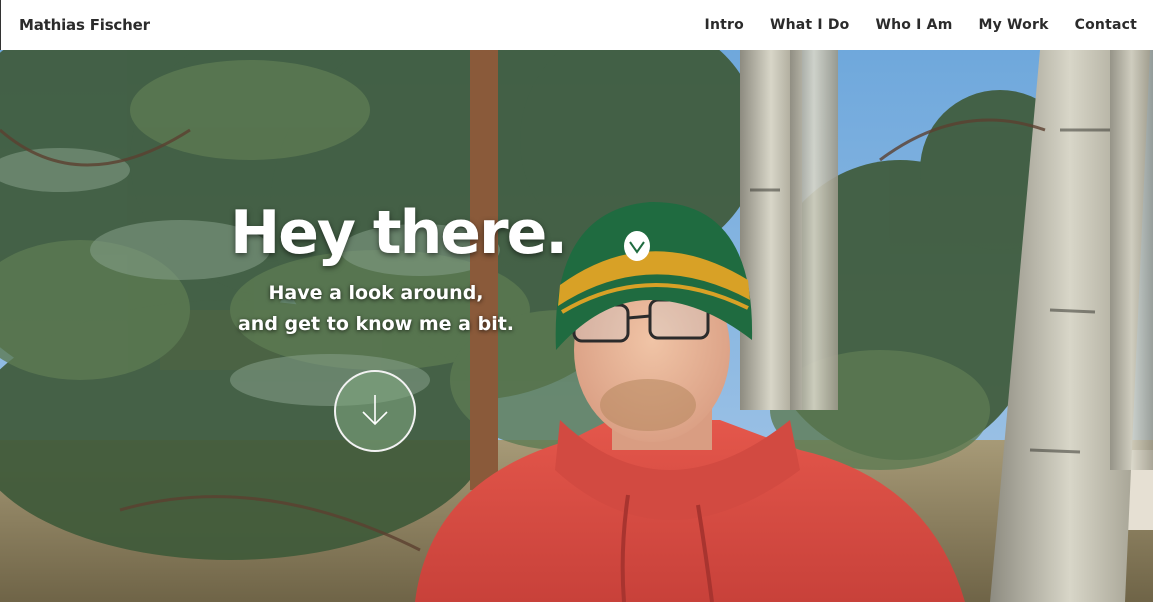 The image size is (1153, 602). Describe the element at coordinates (810, 25) in the screenshot. I see `nav-link-what-i-do: What I Do` at that location.